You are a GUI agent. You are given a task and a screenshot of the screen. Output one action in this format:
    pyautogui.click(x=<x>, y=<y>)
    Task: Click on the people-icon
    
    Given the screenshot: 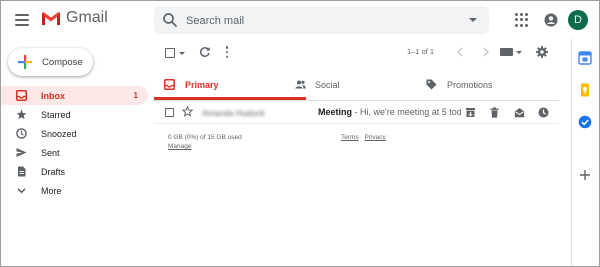 What is the action you would take?
    pyautogui.click(x=300, y=84)
    